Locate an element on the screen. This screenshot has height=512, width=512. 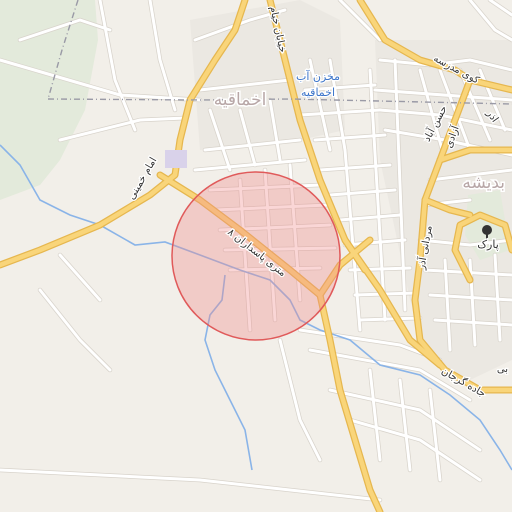
road-label-edge-east: بی is located at coordinates (502, 369).